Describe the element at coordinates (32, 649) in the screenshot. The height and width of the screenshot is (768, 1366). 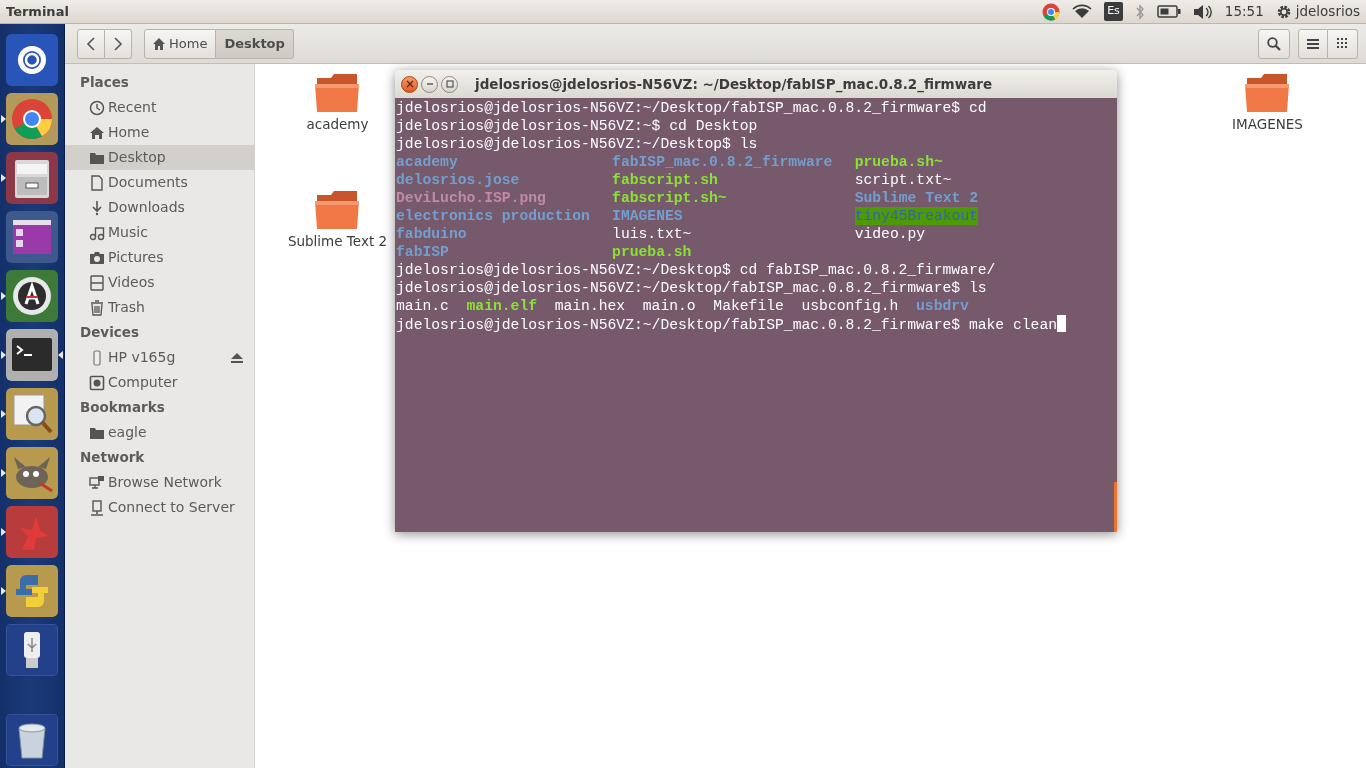
I see `usb-drive-icon` at that location.